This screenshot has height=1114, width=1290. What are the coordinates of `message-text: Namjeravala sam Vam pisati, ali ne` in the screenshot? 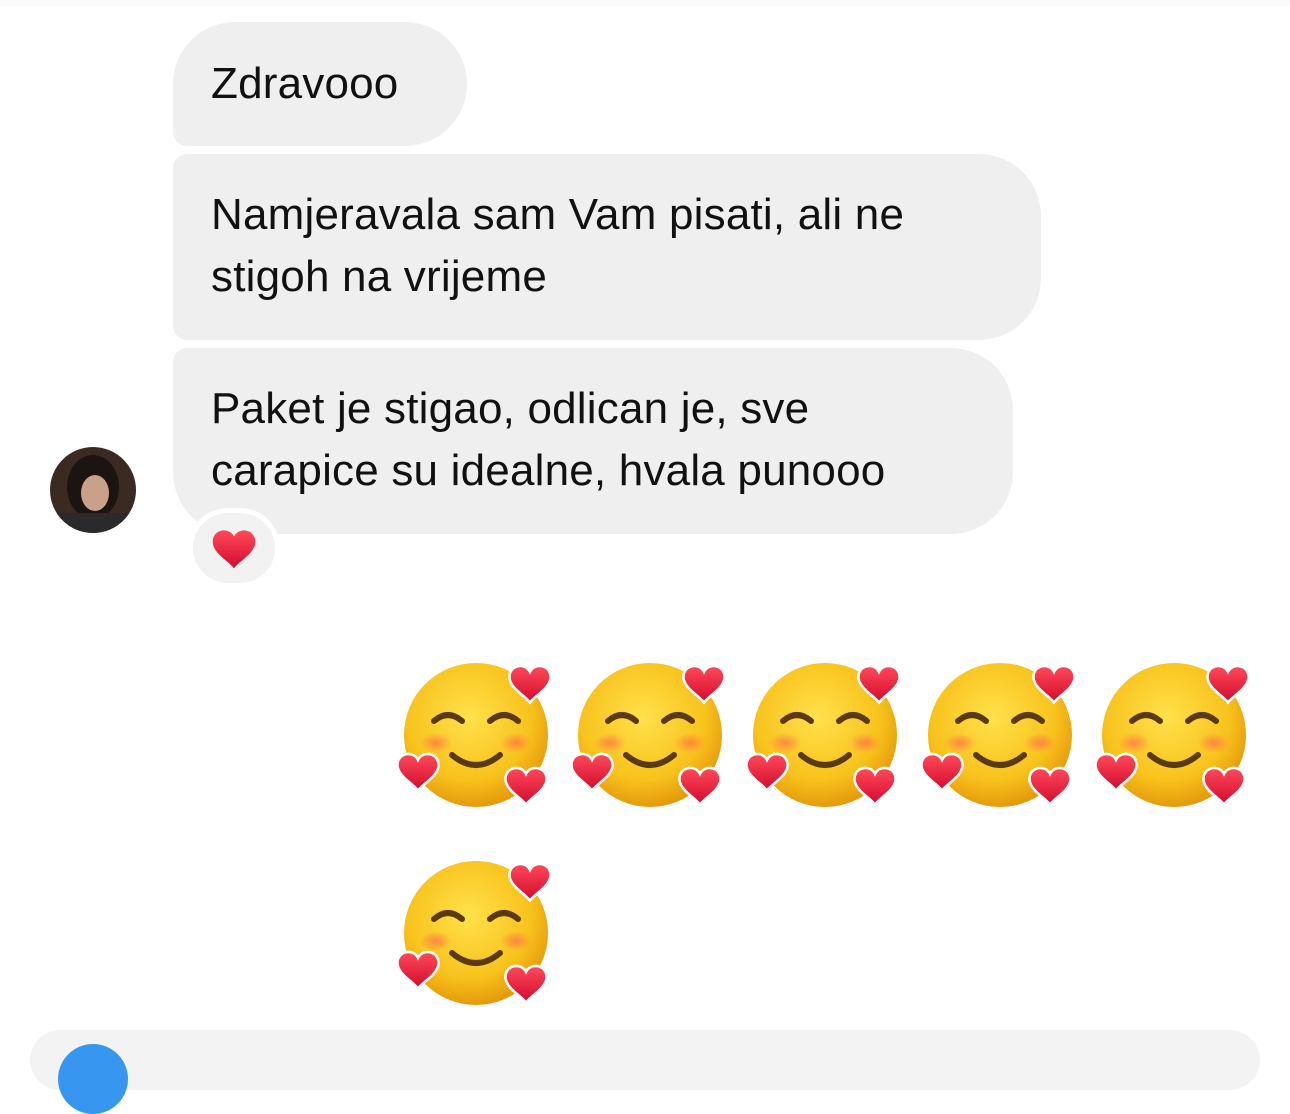 It's located at (558, 214).